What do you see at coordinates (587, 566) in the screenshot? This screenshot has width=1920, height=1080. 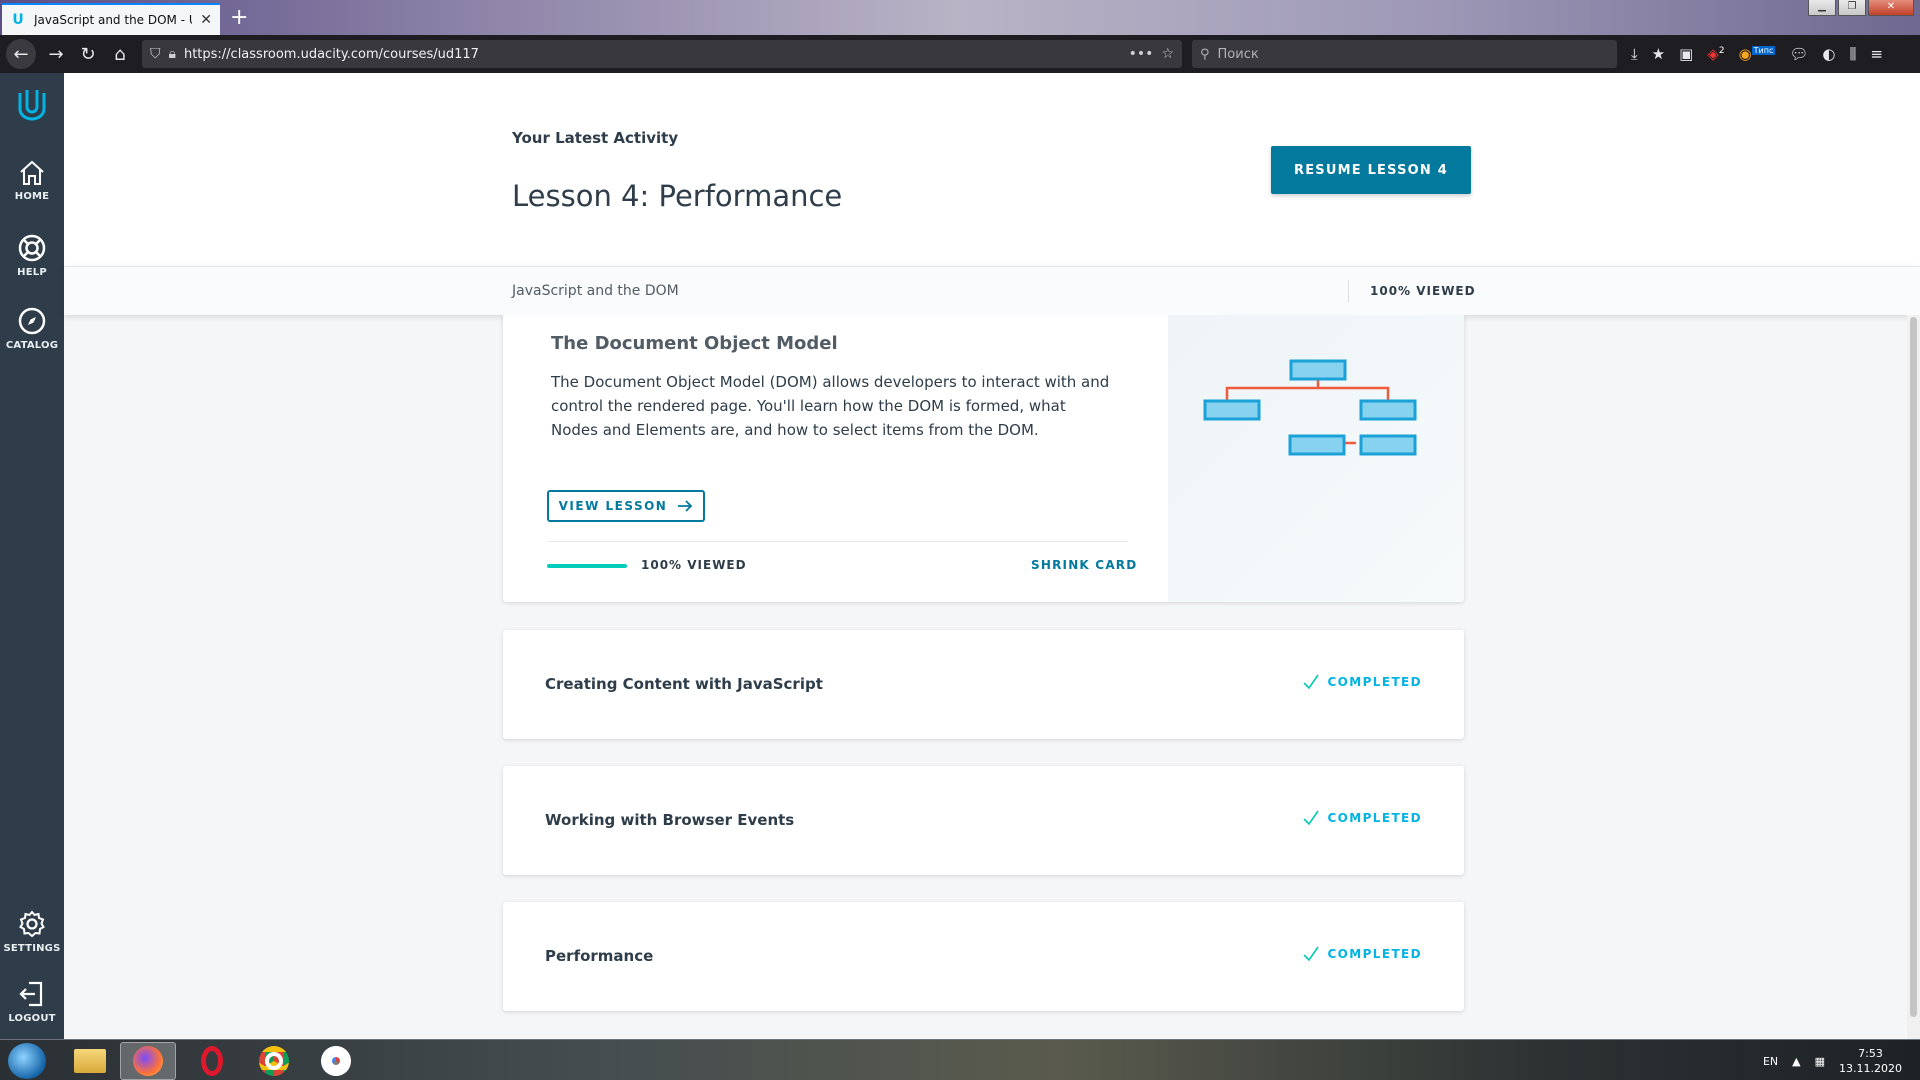 I see `lesson-progress-bar` at bounding box center [587, 566].